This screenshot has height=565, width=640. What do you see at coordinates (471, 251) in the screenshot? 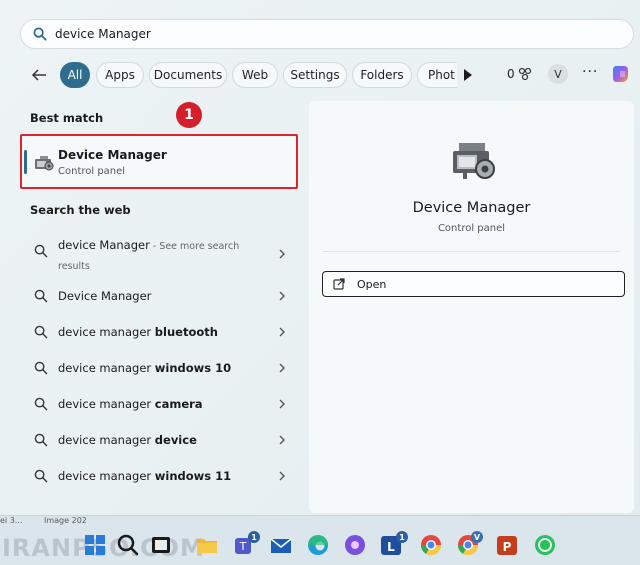
I see `divider` at bounding box center [471, 251].